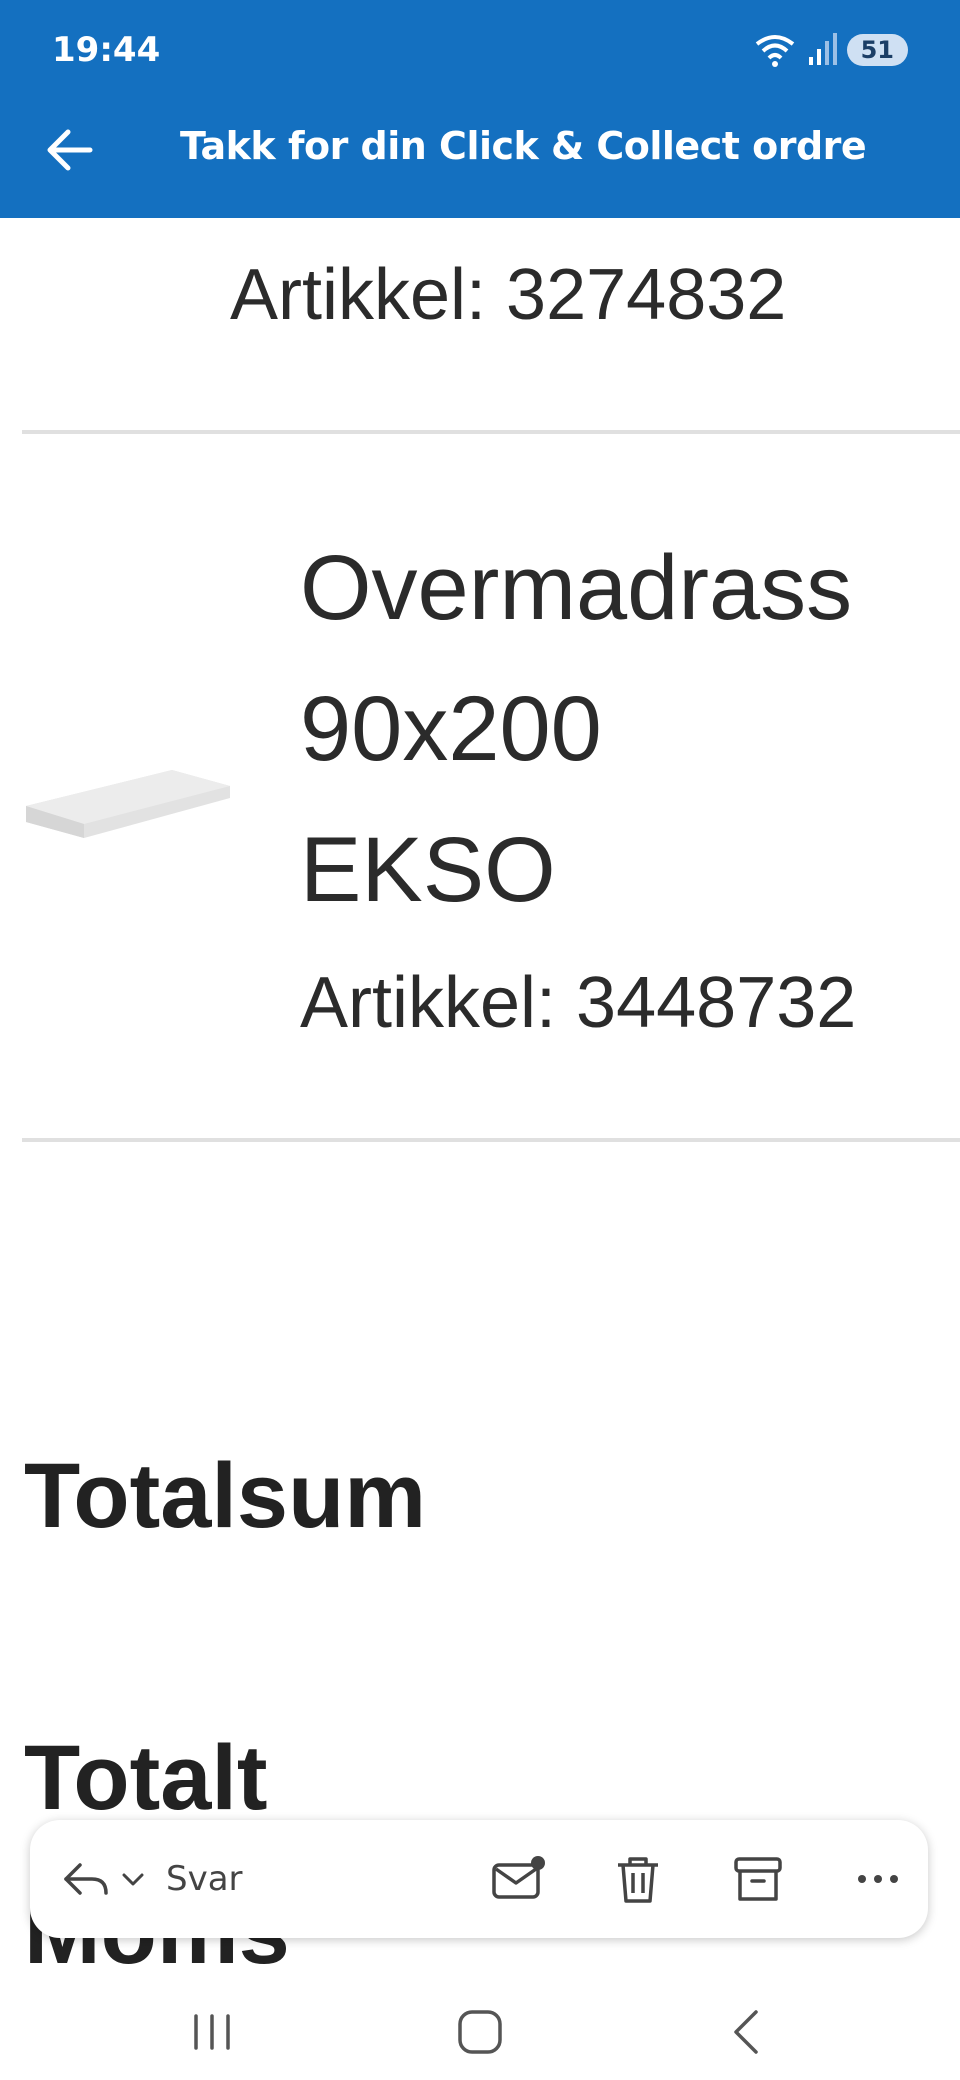  What do you see at coordinates (822, 49) in the screenshot?
I see `signal-icon` at bounding box center [822, 49].